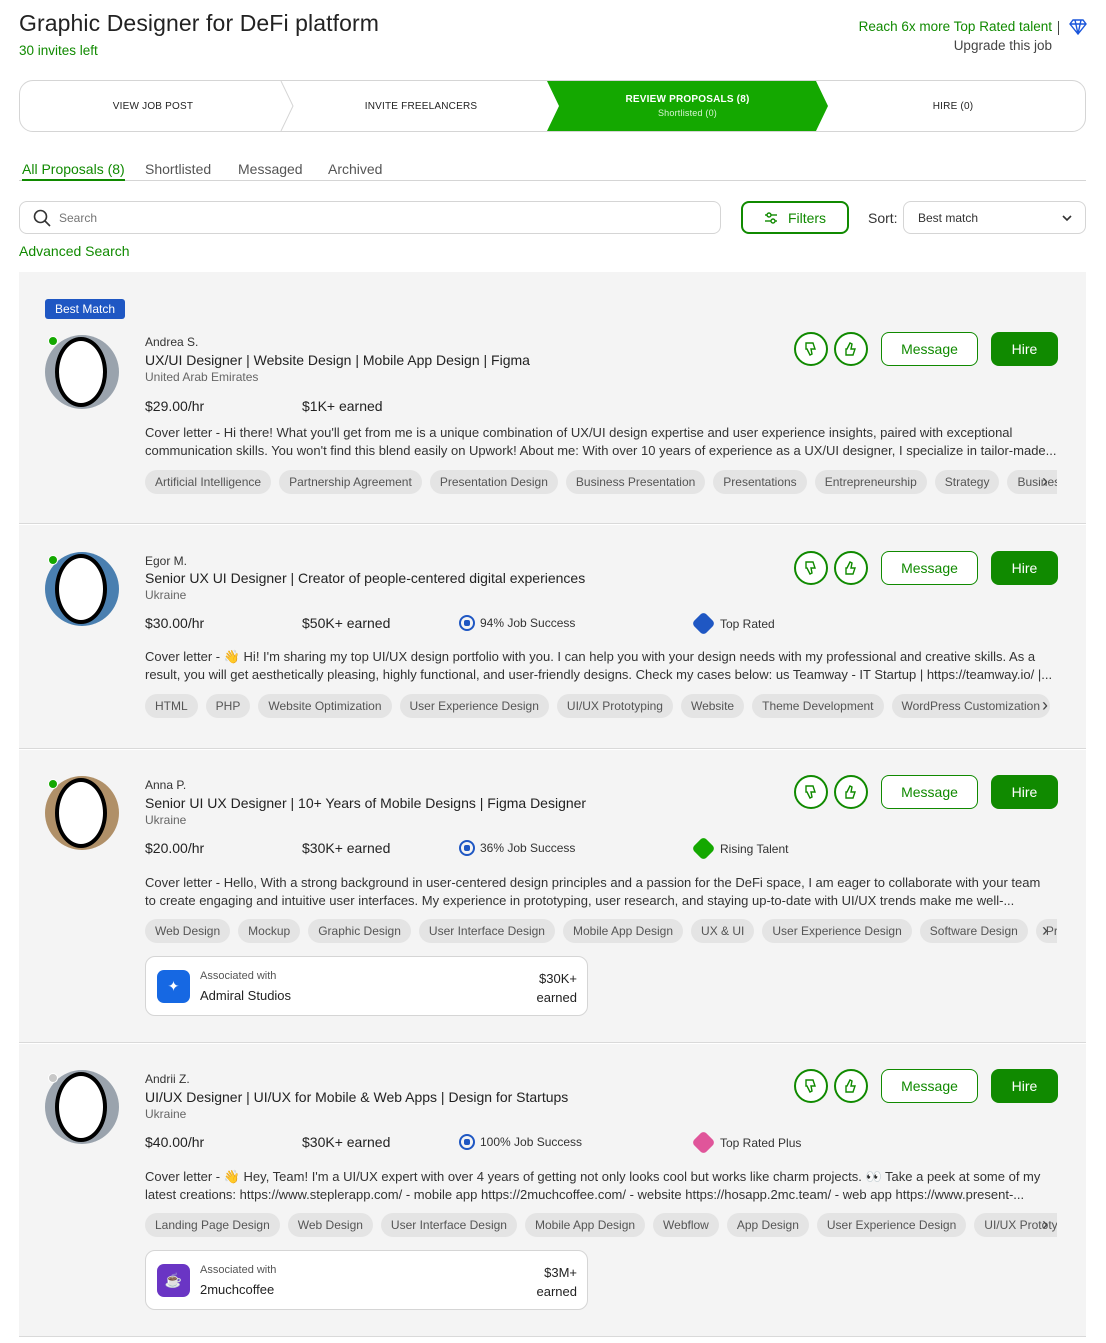 The width and height of the screenshot is (1106, 1343). What do you see at coordinates (712, 706) in the screenshot?
I see `skill-tag: Website` at bounding box center [712, 706].